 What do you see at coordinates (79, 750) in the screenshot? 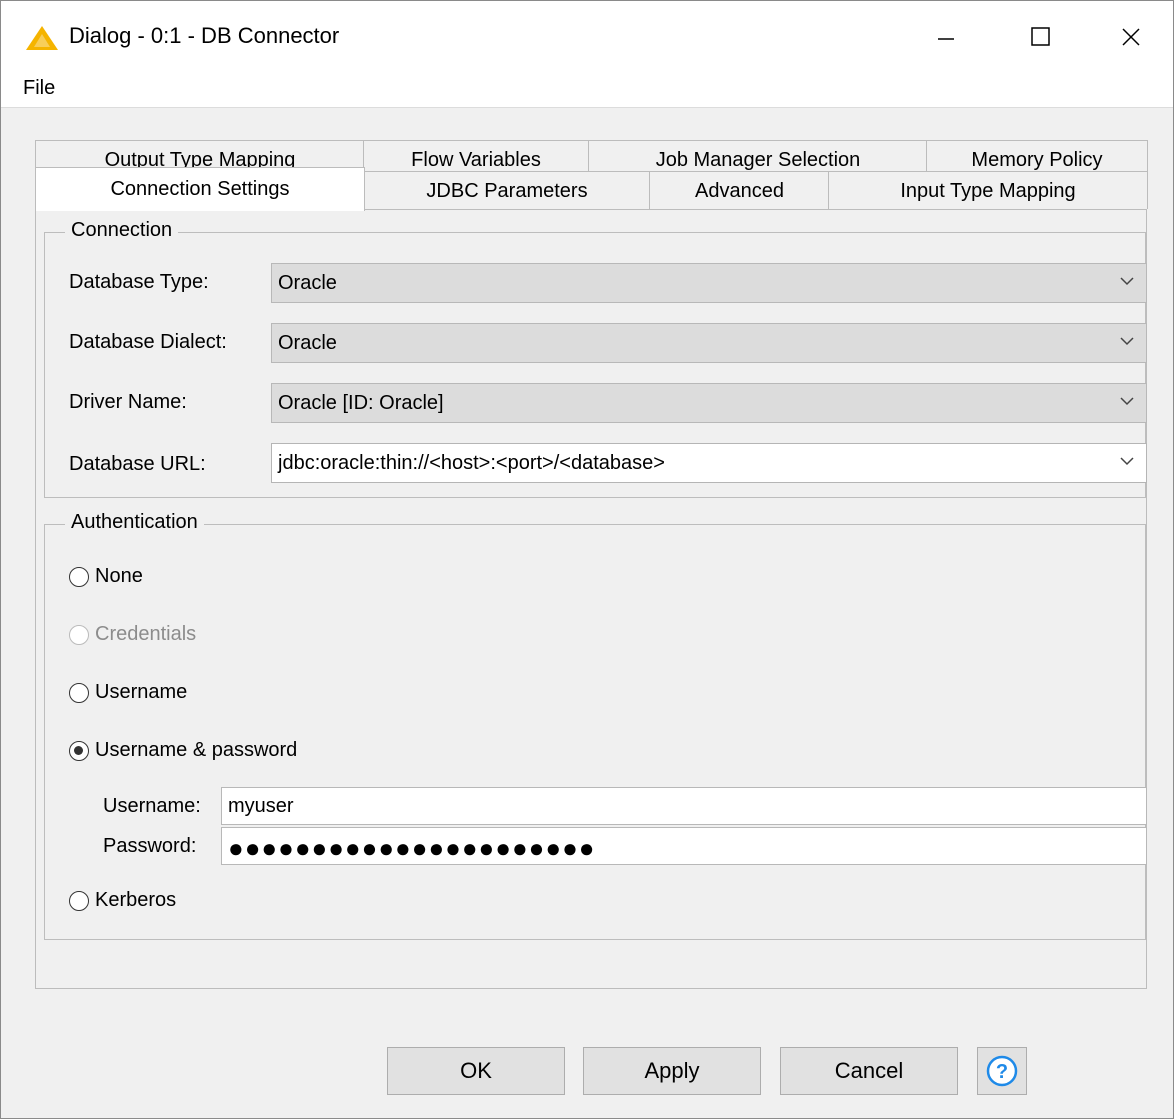
I see `radio-button-selected` at bounding box center [79, 750].